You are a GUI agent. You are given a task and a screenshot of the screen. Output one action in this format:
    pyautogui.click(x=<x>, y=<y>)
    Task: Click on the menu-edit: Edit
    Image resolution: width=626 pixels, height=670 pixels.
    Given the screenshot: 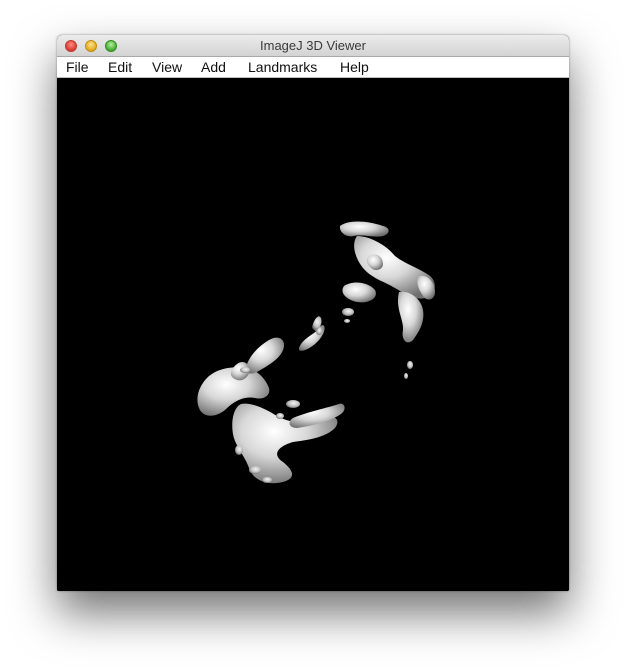 What is the action you would take?
    pyautogui.click(x=120, y=67)
    